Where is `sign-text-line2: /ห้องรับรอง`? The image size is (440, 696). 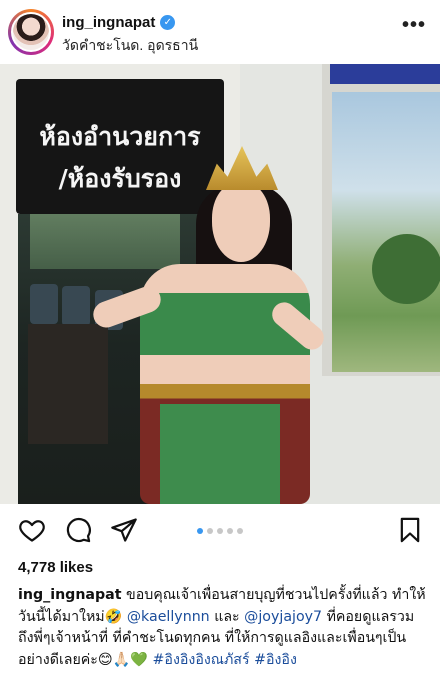 sign-text-line2: /ห้องรับรอง is located at coordinates (120, 178).